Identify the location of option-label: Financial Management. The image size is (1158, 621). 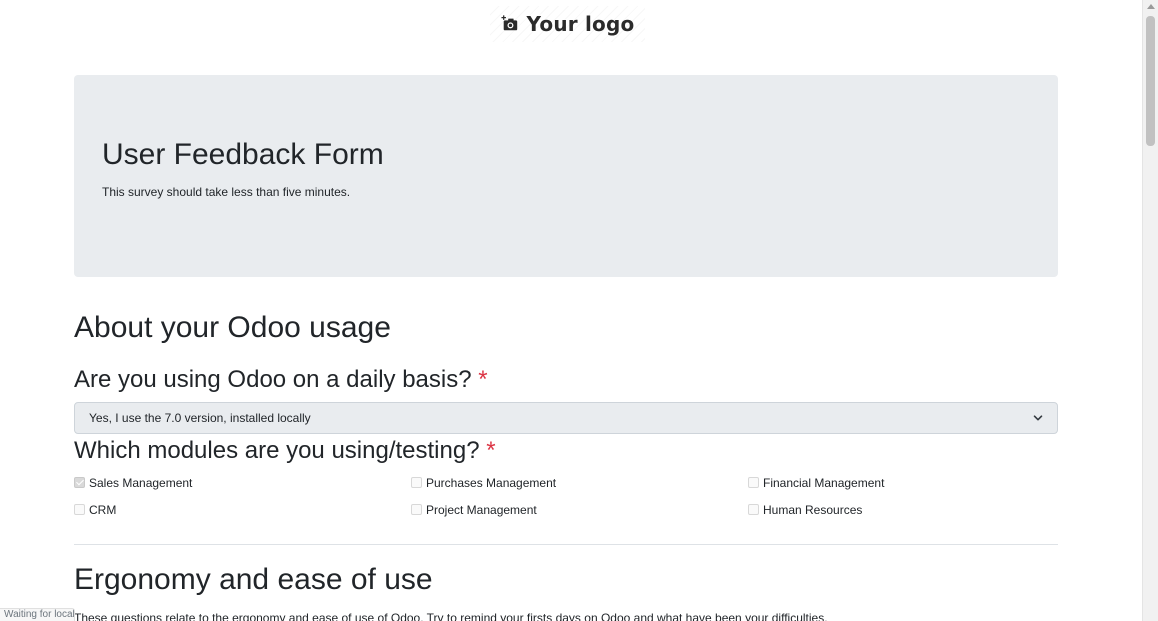
(824, 482).